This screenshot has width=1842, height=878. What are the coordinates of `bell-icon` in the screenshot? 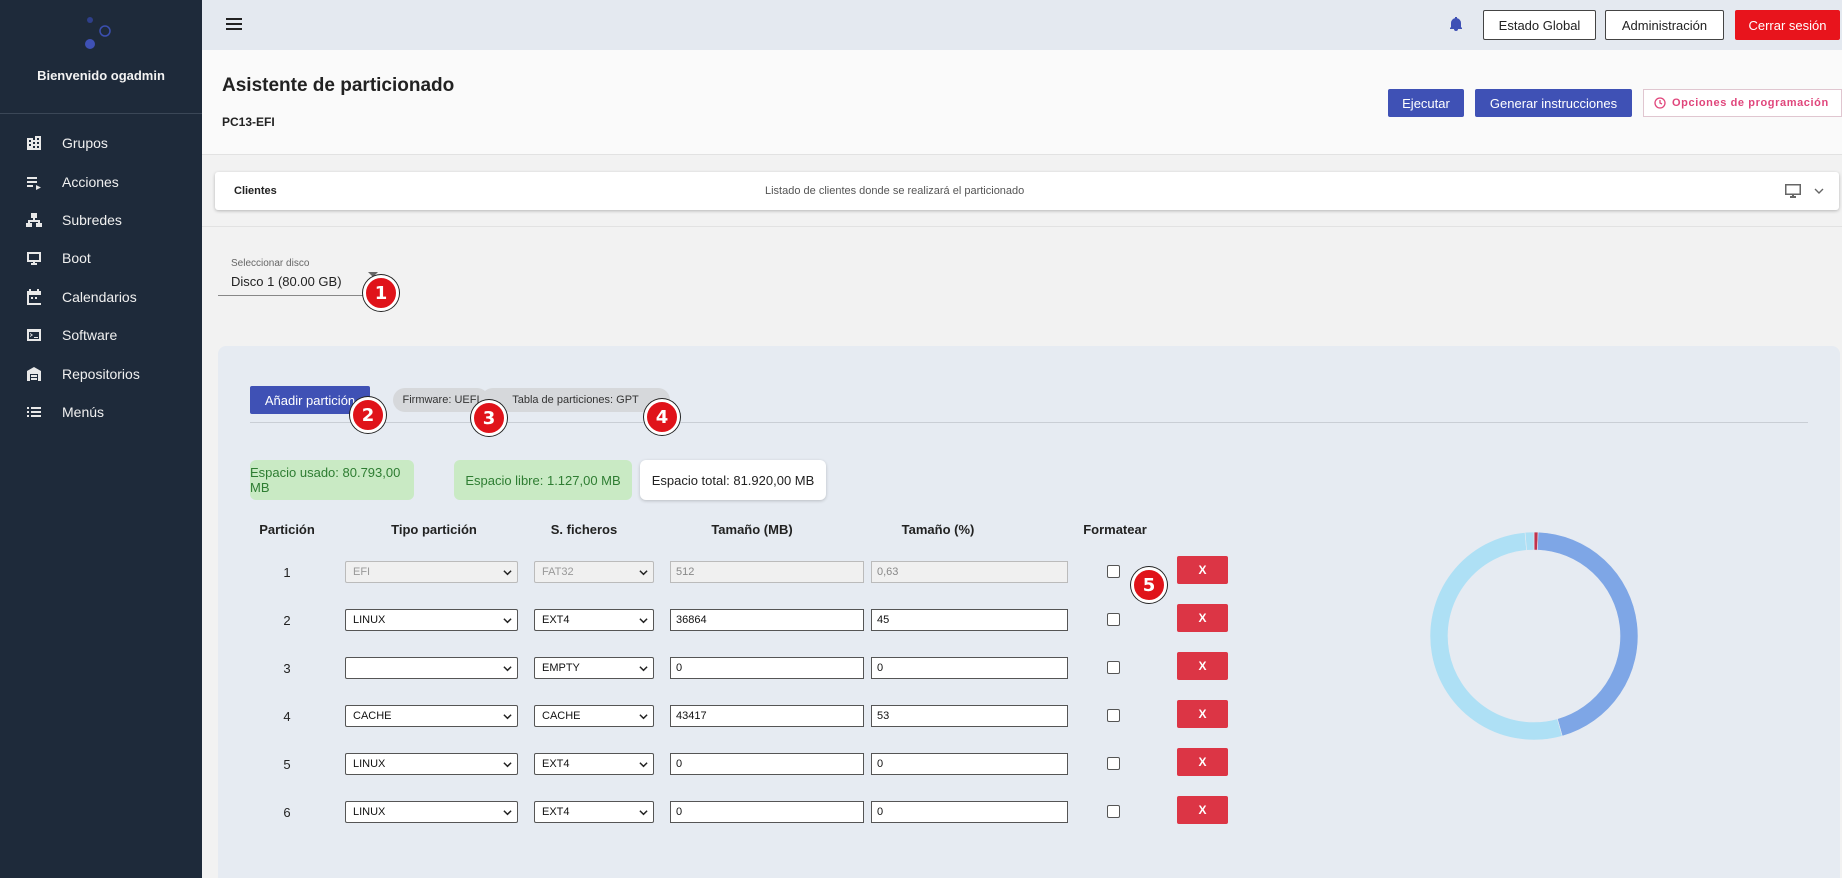 It's located at (1456, 24).